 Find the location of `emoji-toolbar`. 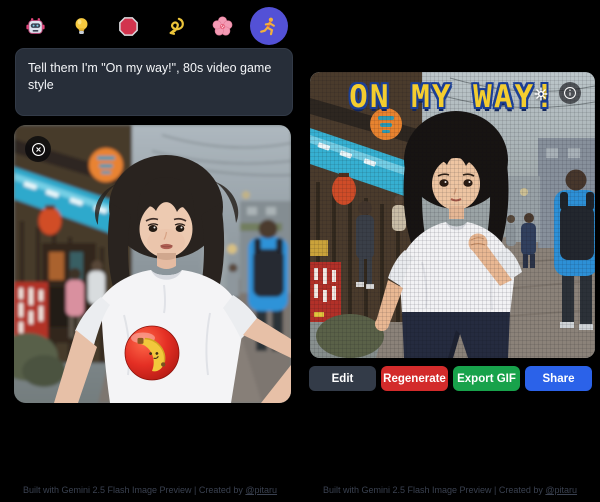

emoji-toolbar is located at coordinates (152, 26).